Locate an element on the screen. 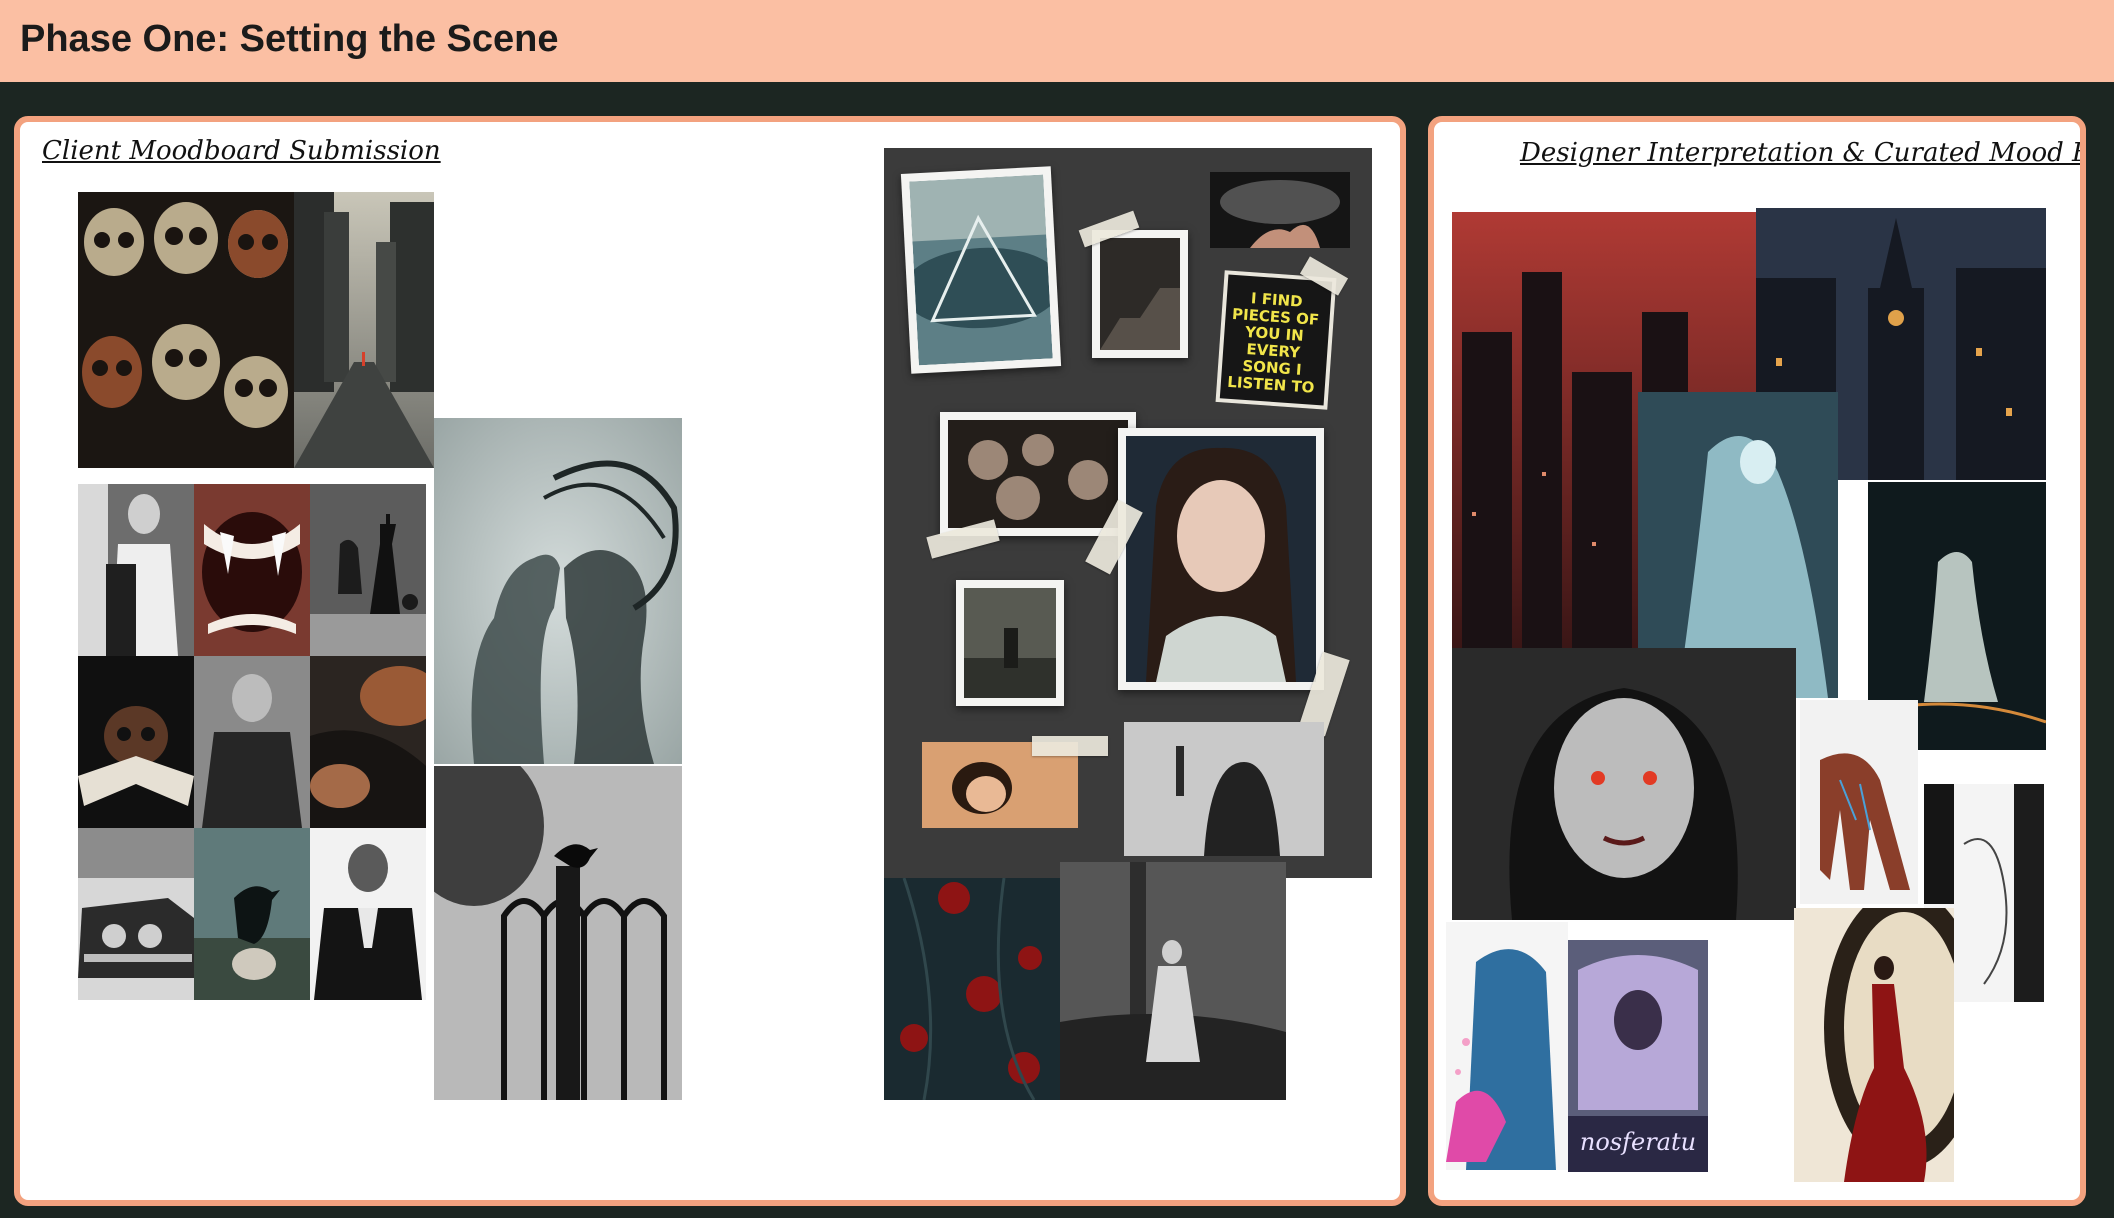 Image resolution: width=2114 pixels, height=1218 pixels. vampire-fangs-image is located at coordinates (252, 570).